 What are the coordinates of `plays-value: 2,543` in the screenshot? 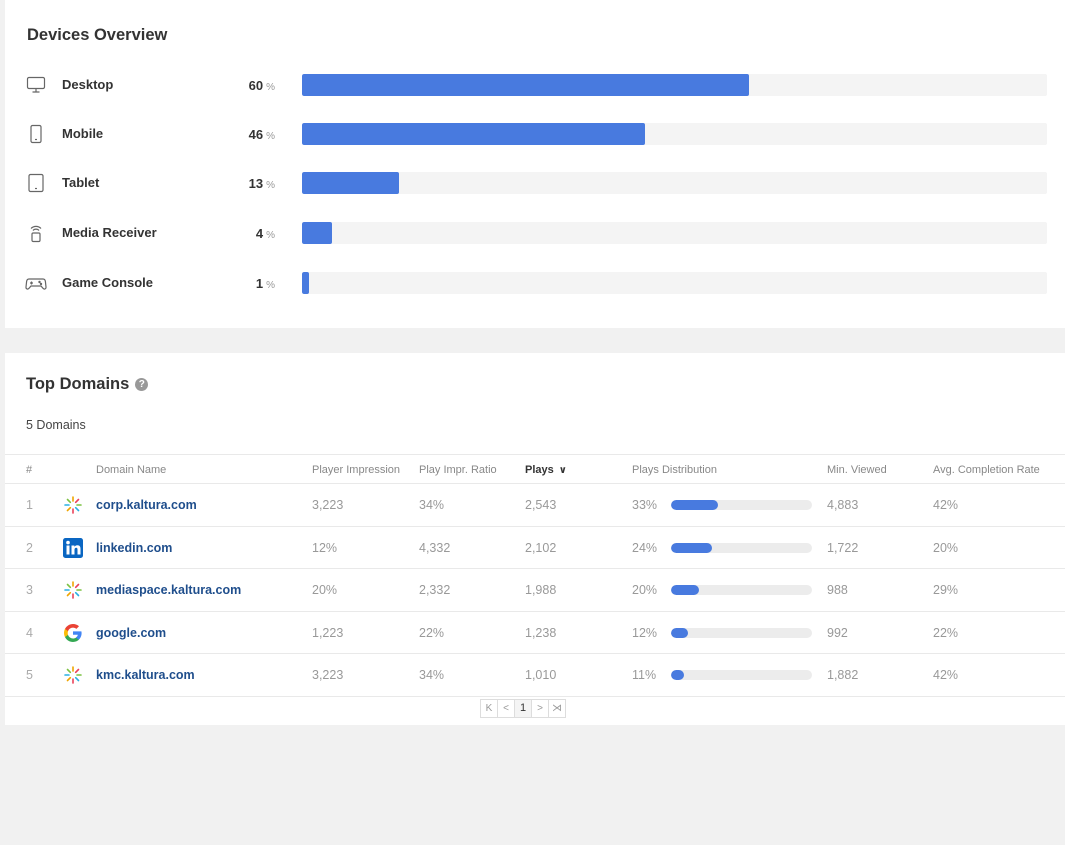 It's located at (541, 505).